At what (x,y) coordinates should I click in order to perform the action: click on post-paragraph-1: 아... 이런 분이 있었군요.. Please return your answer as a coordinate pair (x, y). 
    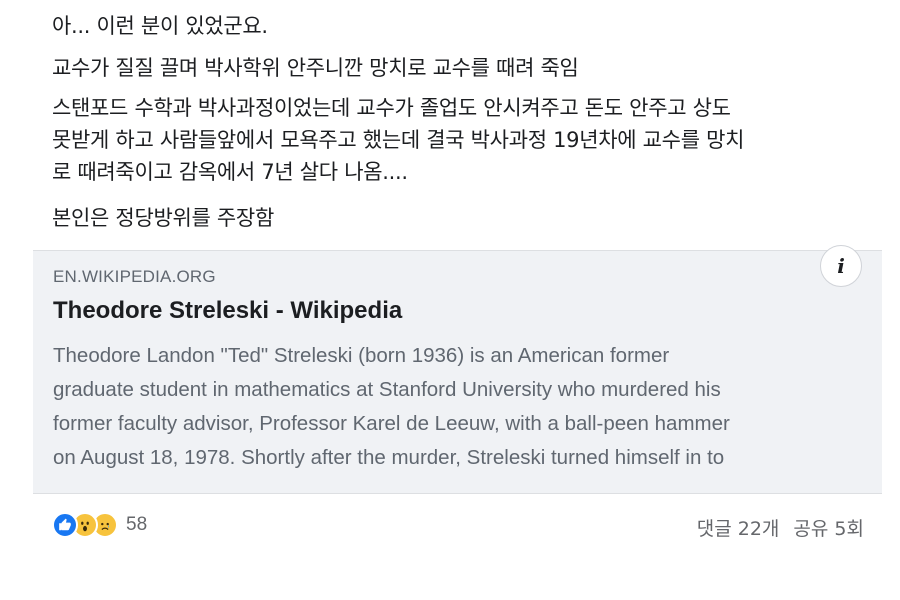
    Looking at the image, I should click on (160, 26).